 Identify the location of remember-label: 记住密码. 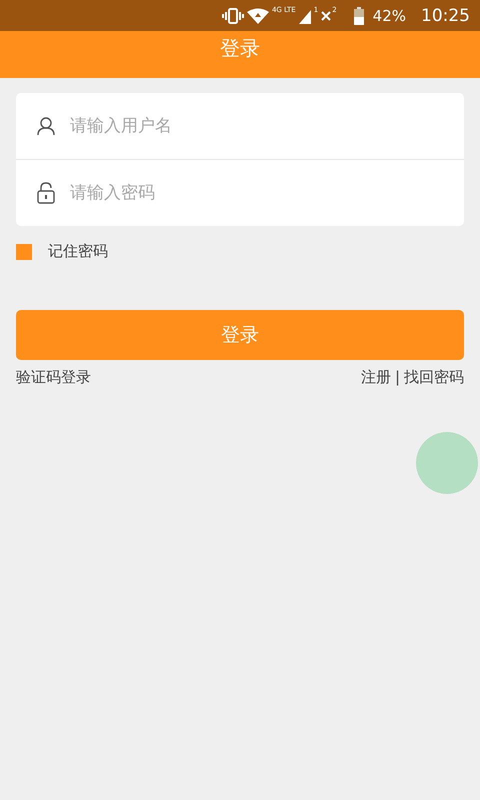
(78, 251).